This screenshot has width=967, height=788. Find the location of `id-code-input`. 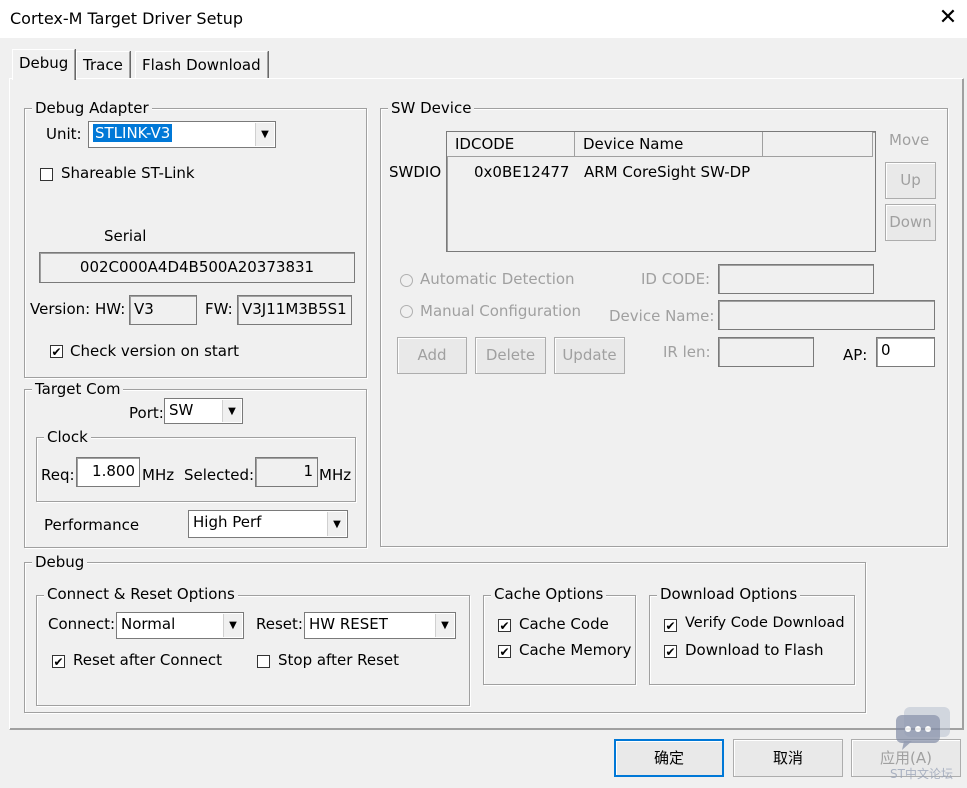

id-code-input is located at coordinates (796, 279).